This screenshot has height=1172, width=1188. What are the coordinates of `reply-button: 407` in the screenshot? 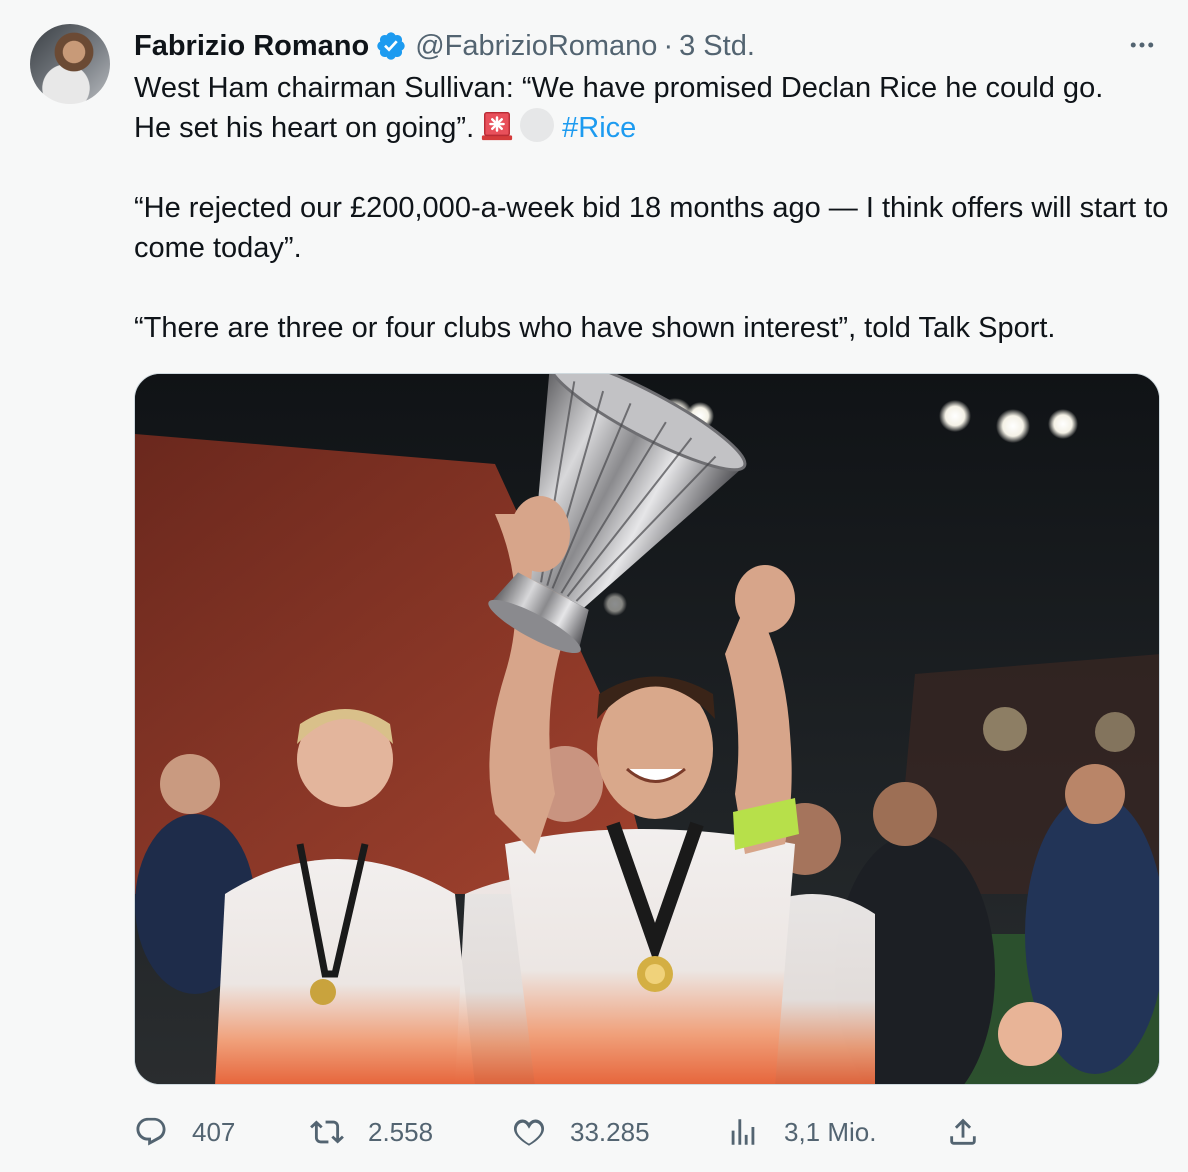 It's located at (184, 1132).